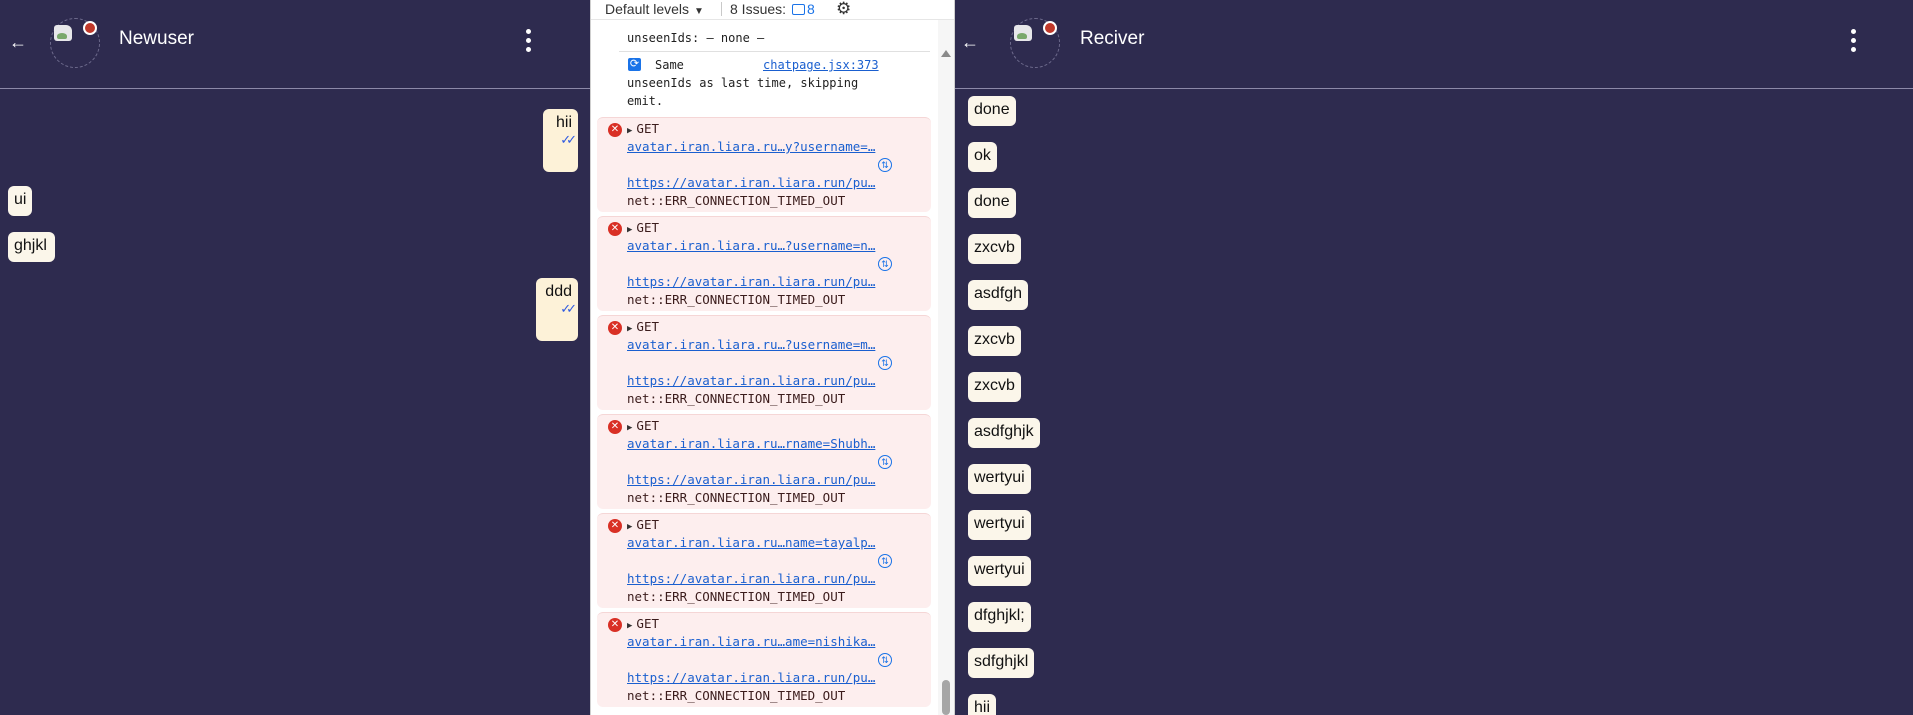 The height and width of the screenshot is (715, 1913). I want to click on chat-title: Reciver, so click(1112, 38).